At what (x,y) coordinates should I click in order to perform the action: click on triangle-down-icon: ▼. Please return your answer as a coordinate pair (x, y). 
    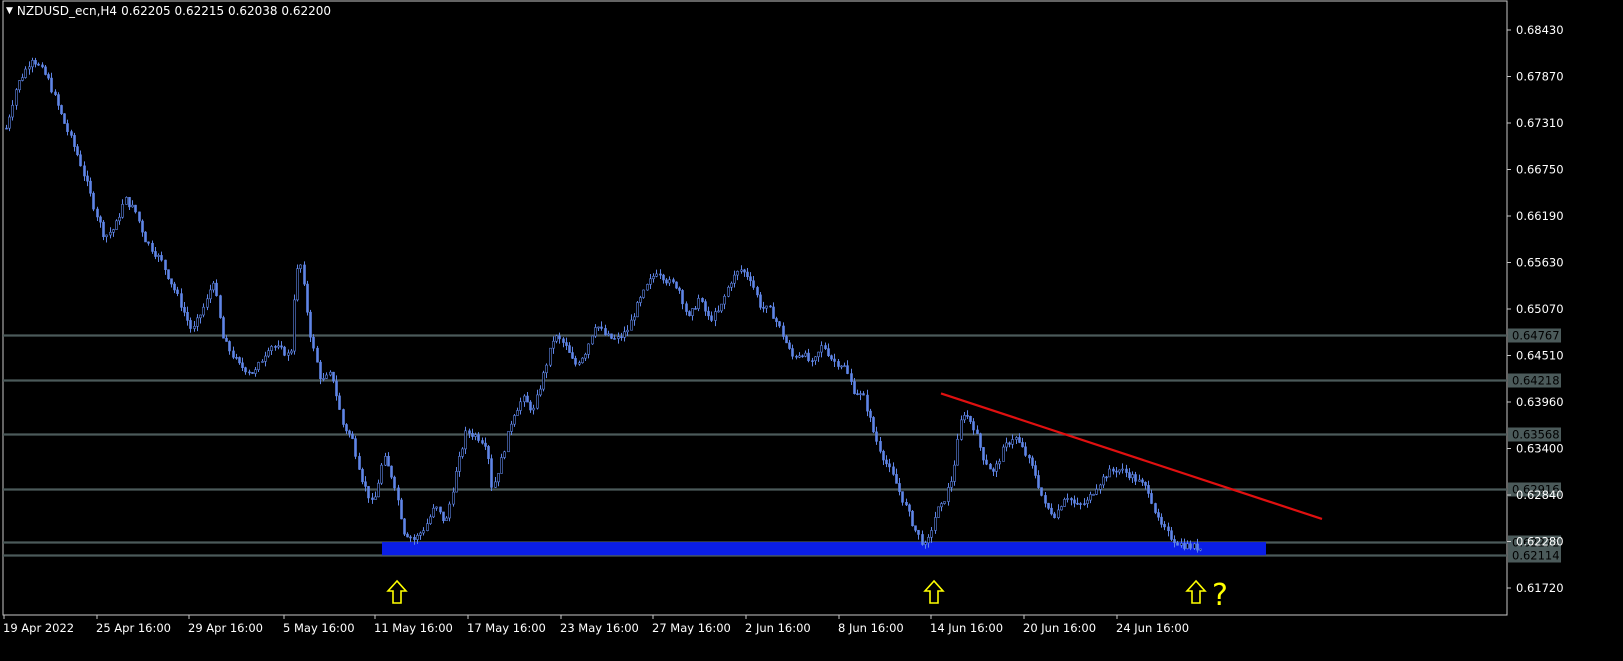
    Looking at the image, I should click on (9, 11).